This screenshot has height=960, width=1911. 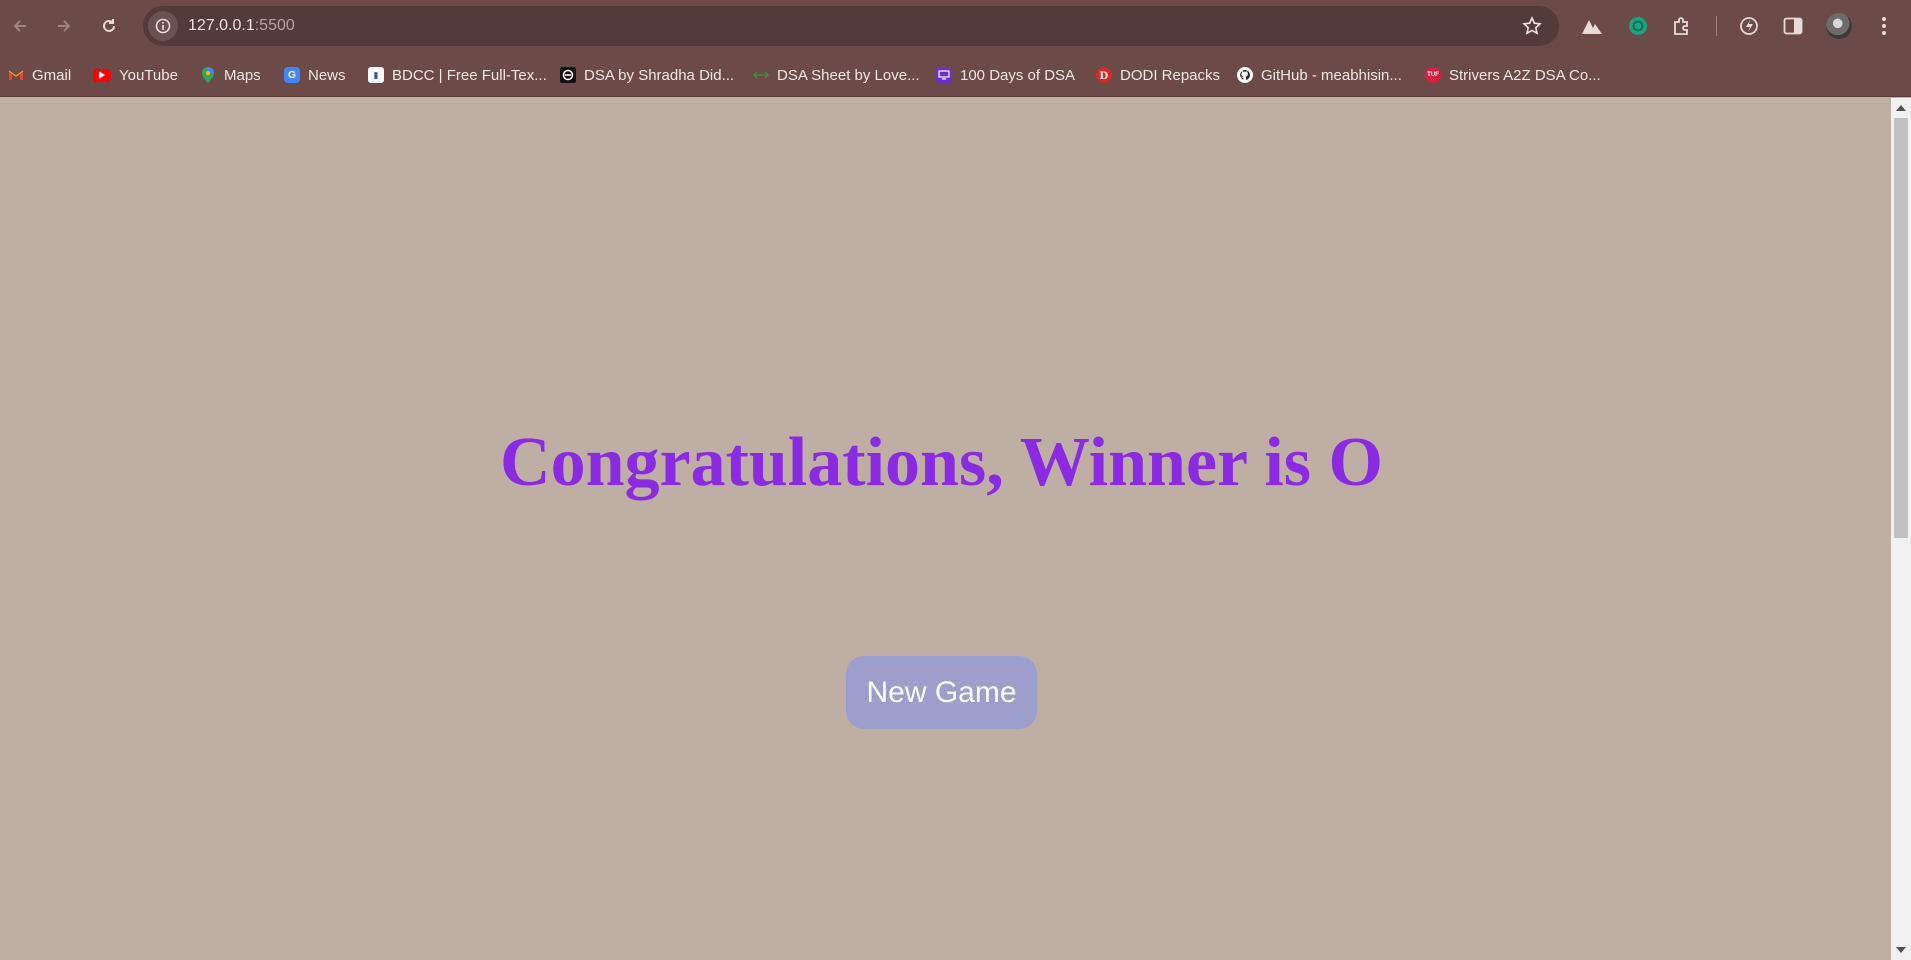 I want to click on profile-avatar, so click(x=1839, y=26).